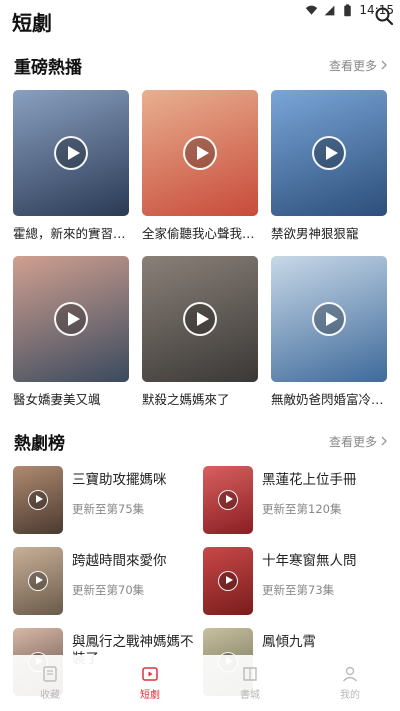 The width and height of the screenshot is (400, 711). What do you see at coordinates (108, 500) in the screenshot?
I see `rank-item: 三寶助攻擺媽咪 更新至第75集` at bounding box center [108, 500].